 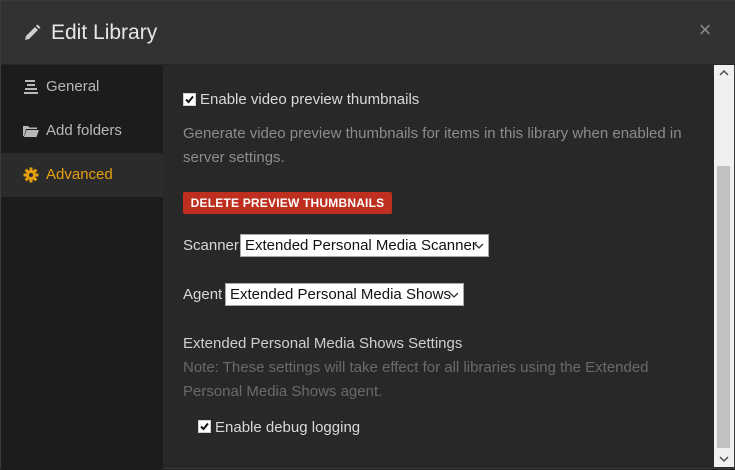 What do you see at coordinates (723, 307) in the screenshot?
I see `scrollbar-thumb` at bounding box center [723, 307].